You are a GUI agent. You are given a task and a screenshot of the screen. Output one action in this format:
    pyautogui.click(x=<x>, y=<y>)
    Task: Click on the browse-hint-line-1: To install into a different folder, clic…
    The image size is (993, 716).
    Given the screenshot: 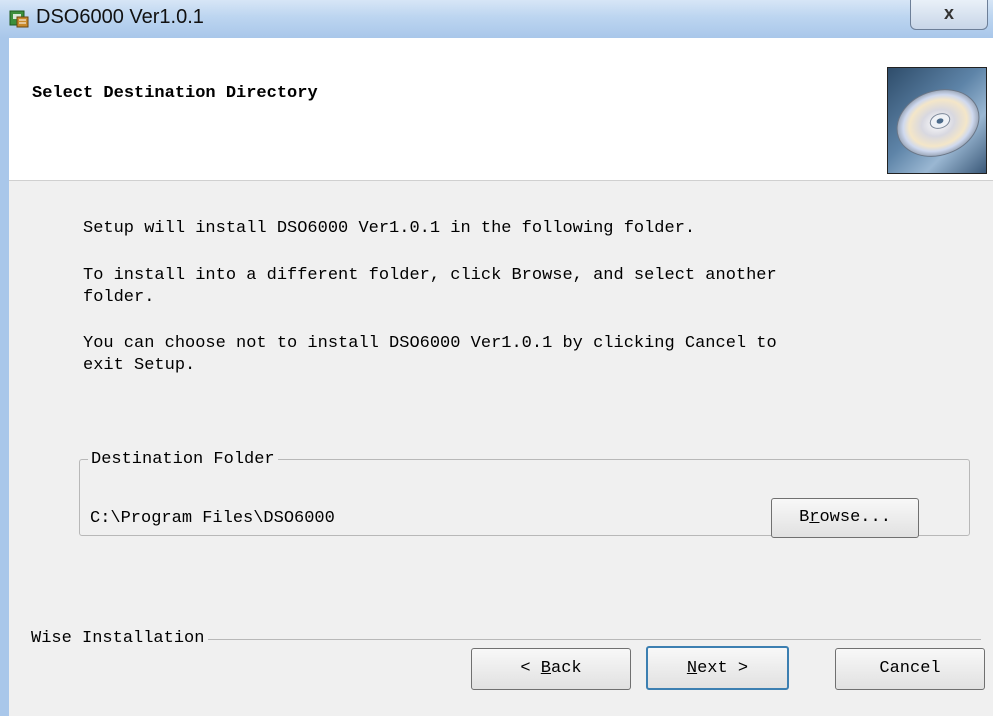 What is the action you would take?
    pyautogui.click(x=430, y=275)
    